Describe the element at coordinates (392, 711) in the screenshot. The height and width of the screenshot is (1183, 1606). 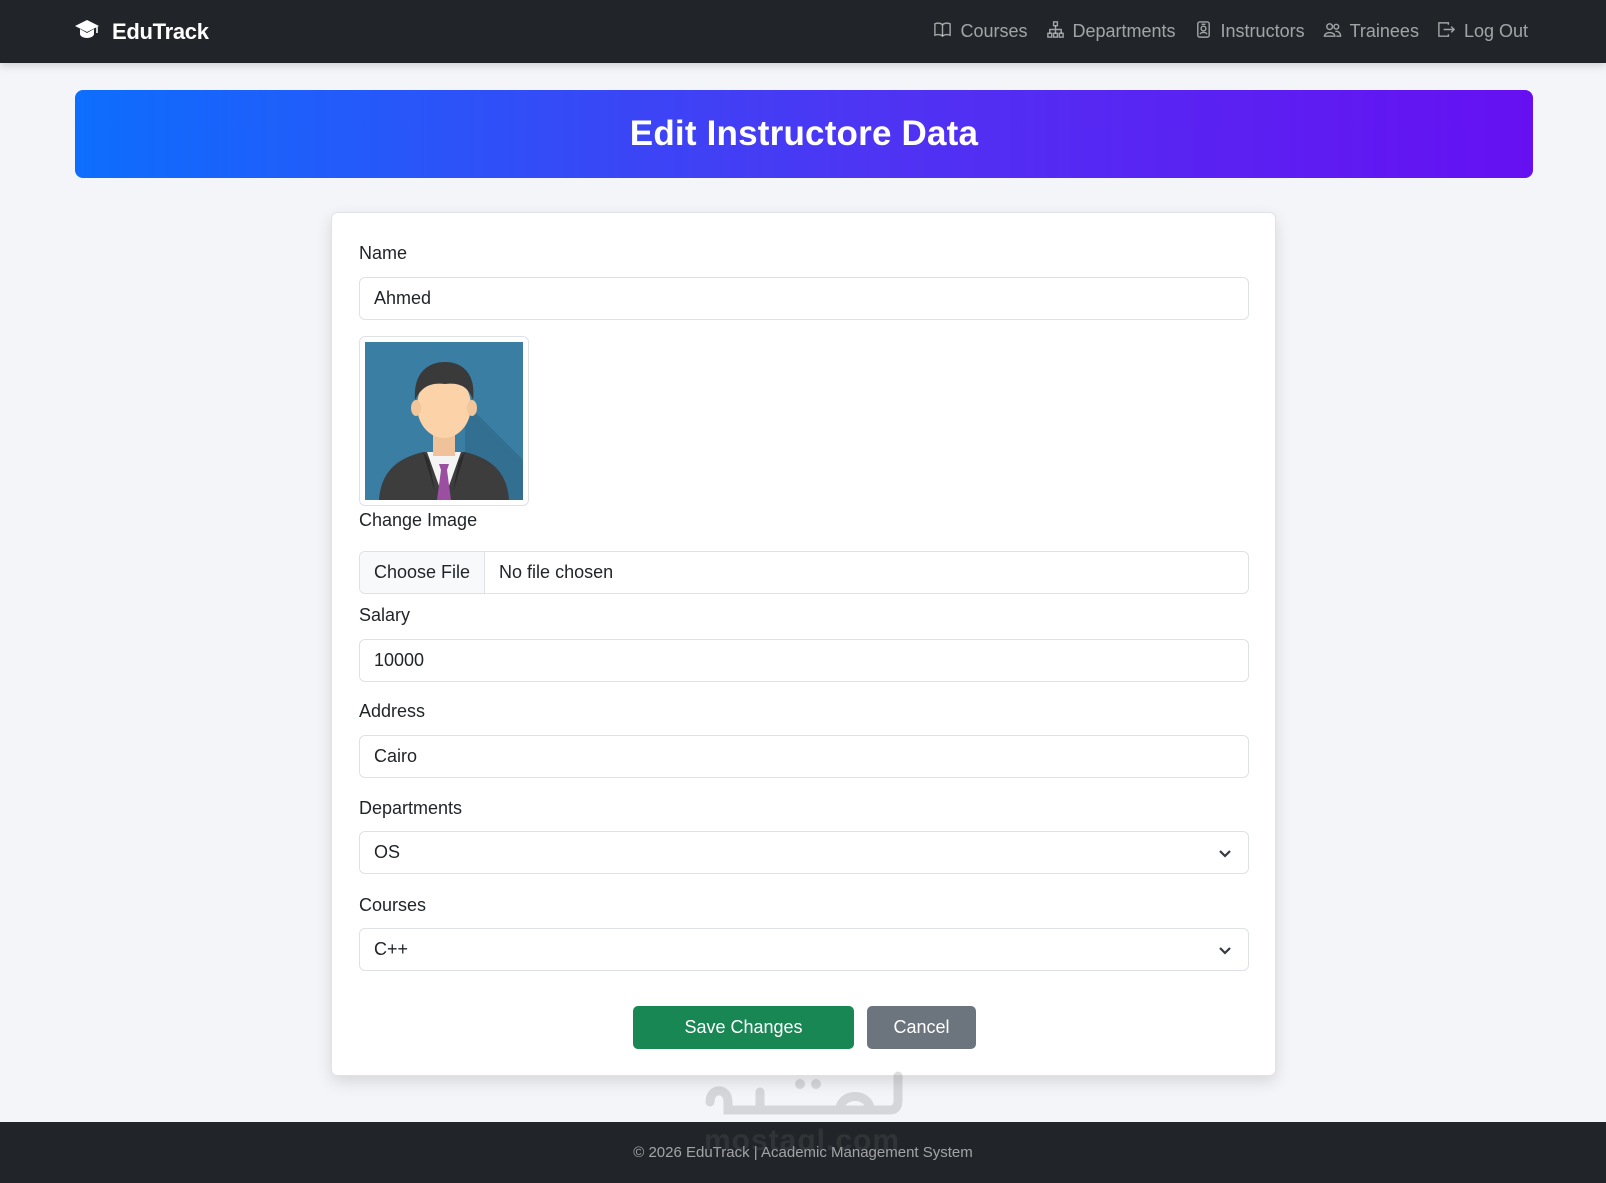
I see `address-label: Address` at that location.